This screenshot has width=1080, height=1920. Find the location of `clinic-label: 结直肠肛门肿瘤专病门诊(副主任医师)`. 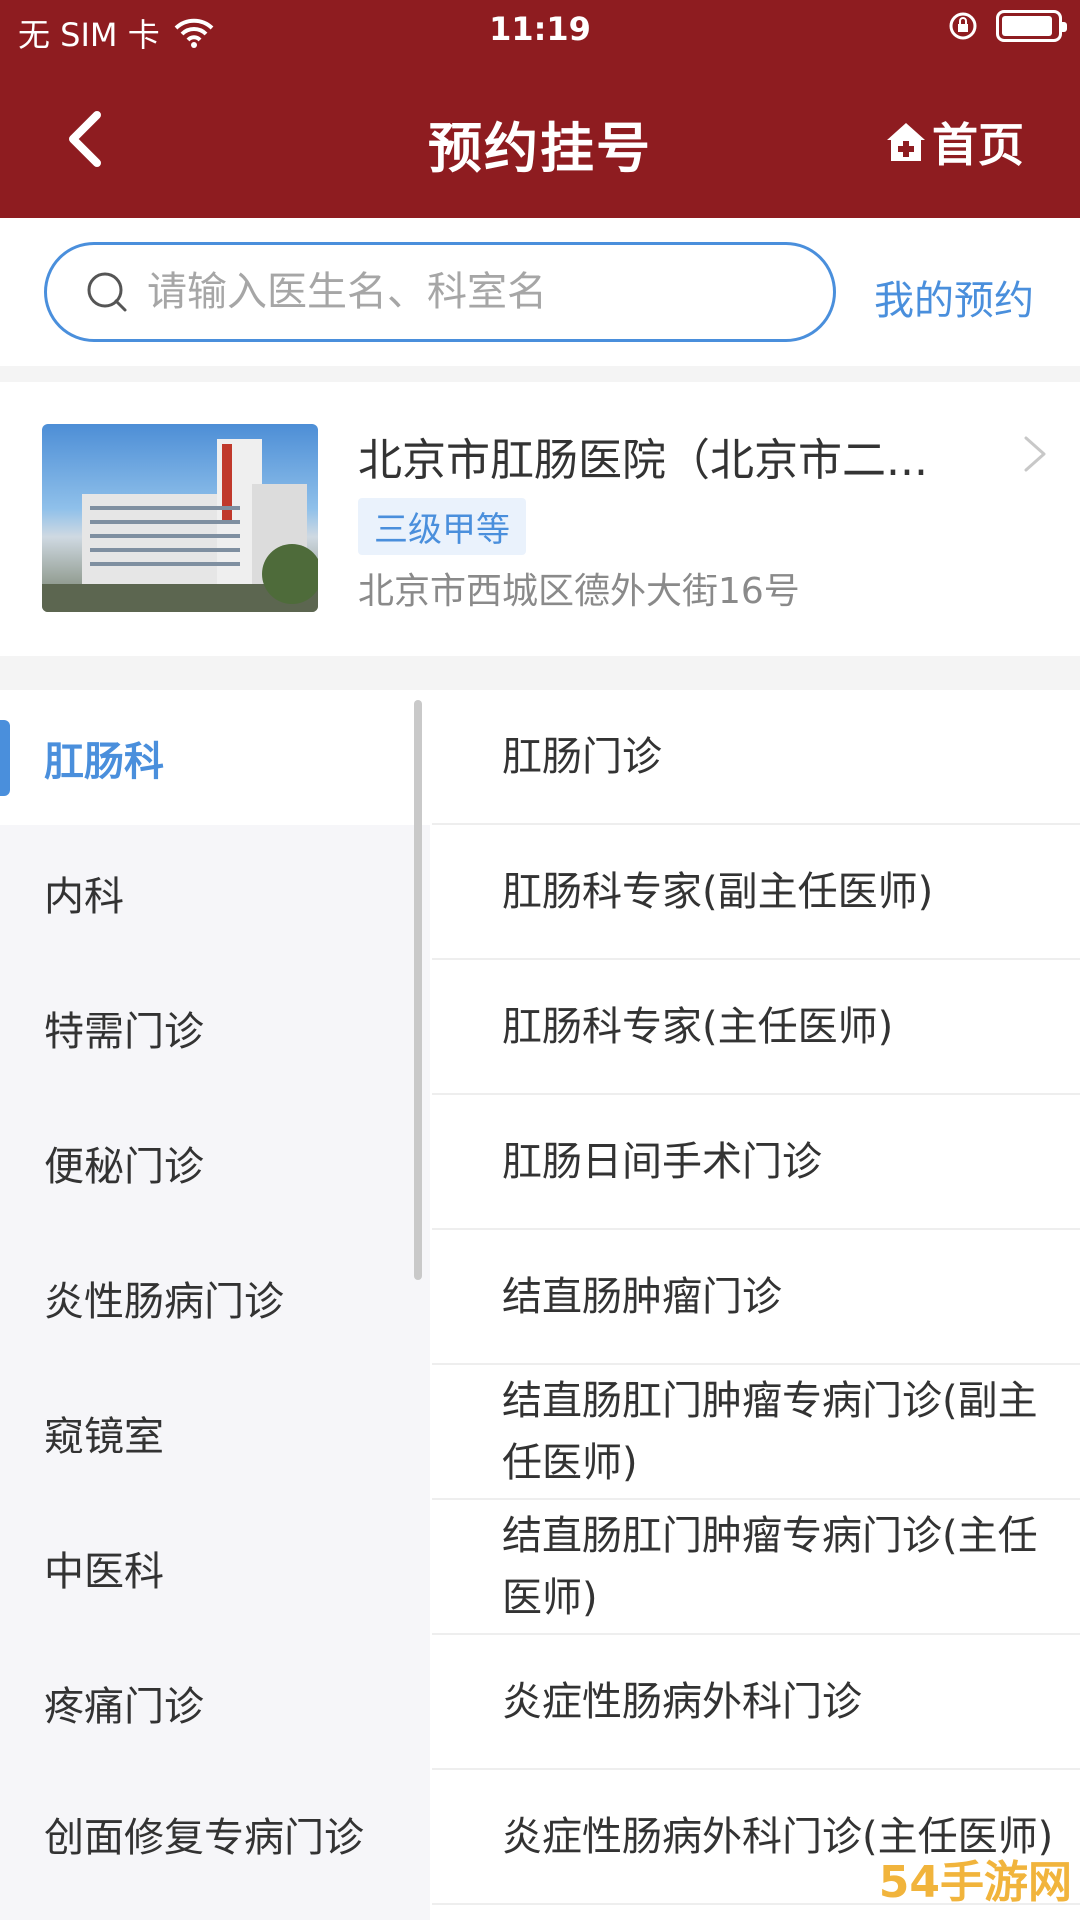

clinic-label: 结直肠肛门肿瘤专病门诊(副主任医师) is located at coordinates (770, 1431).